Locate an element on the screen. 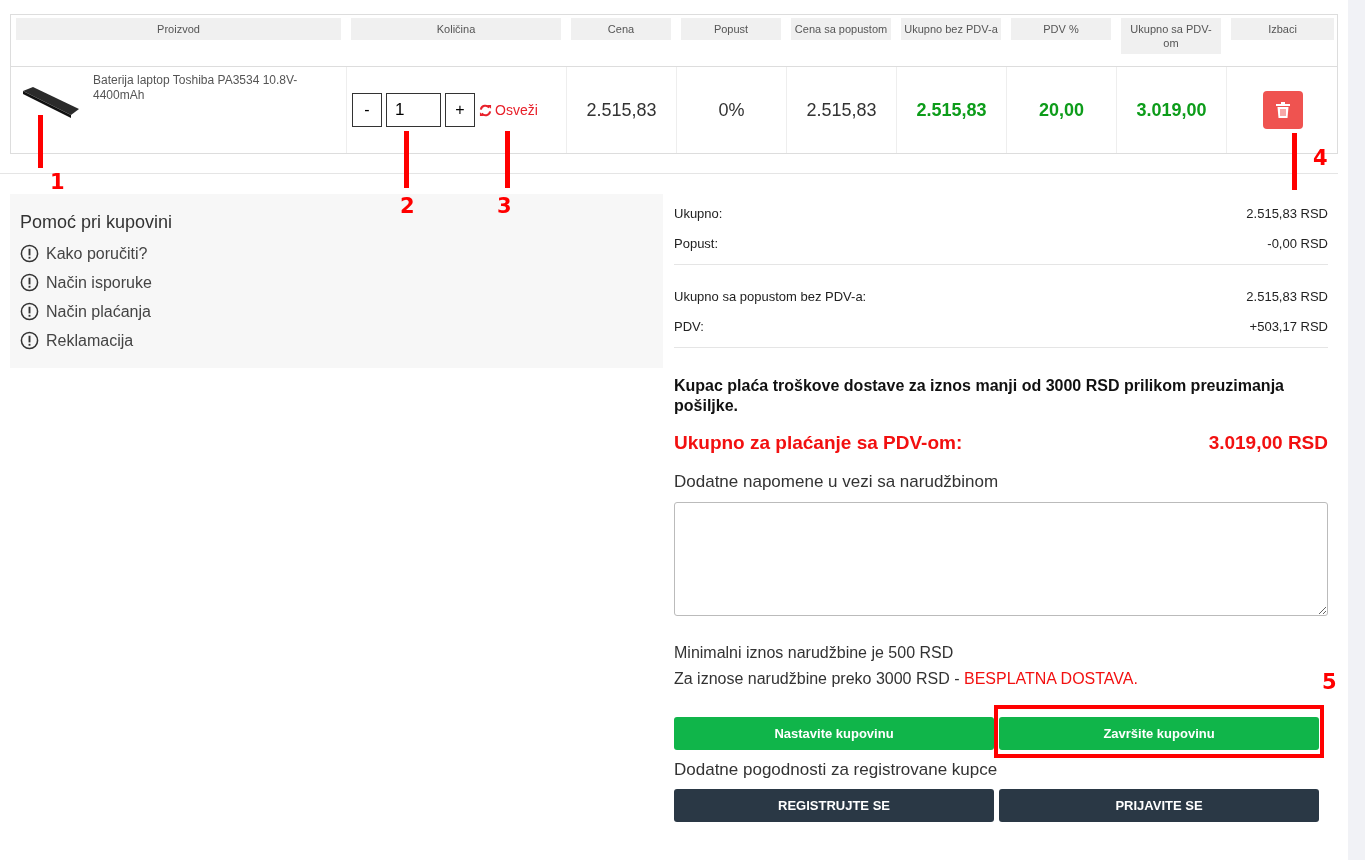 This screenshot has width=1365, height=860. trash-icon is located at coordinates (1283, 110).